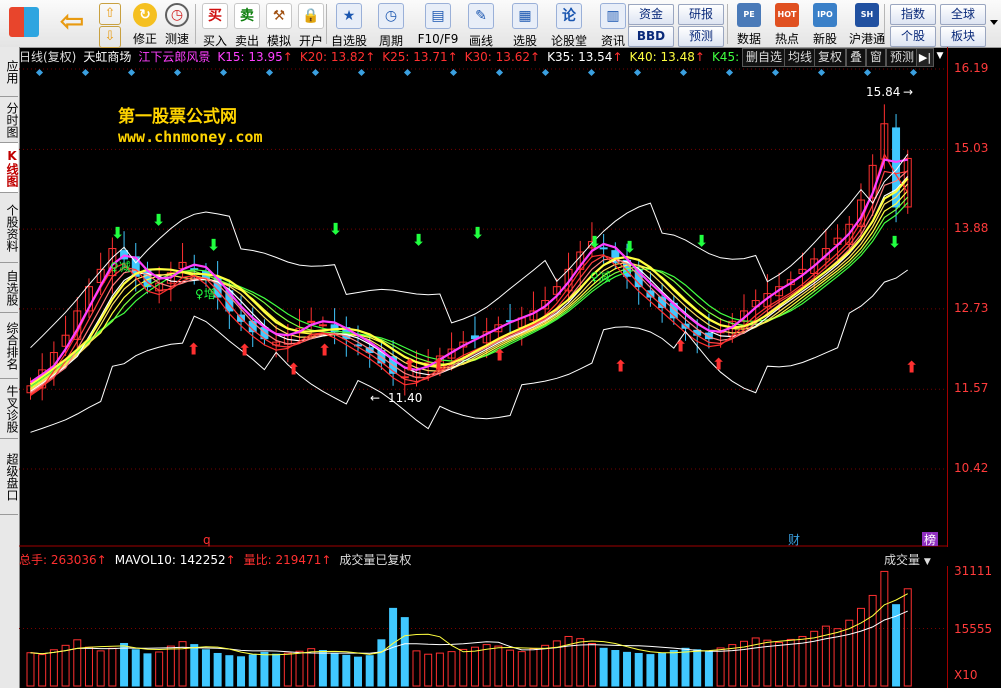 The image size is (1001, 688). Describe the element at coordinates (110, 25) in the screenshot. I see `up-button: ⇧ ⇩` at that location.